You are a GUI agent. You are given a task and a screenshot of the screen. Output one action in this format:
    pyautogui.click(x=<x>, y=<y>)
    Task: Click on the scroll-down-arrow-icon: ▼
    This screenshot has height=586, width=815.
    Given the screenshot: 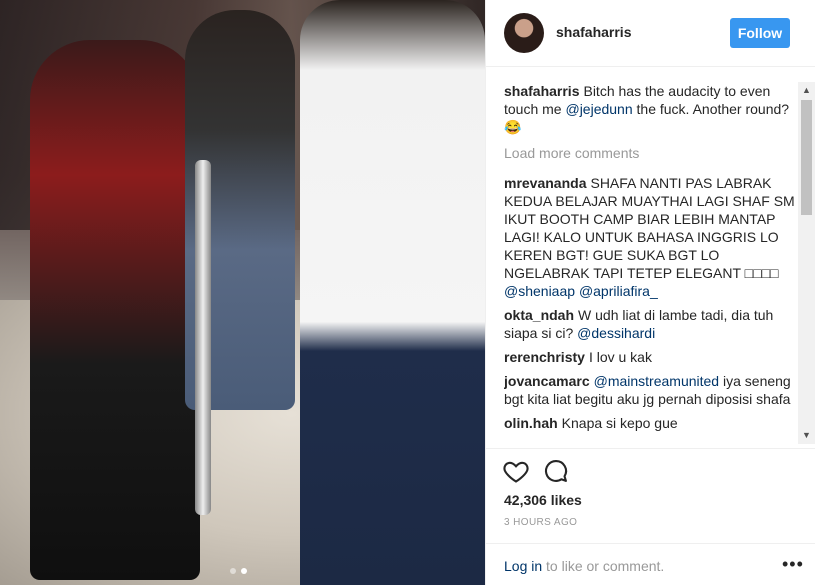 What is the action you would take?
    pyautogui.click(x=806, y=435)
    